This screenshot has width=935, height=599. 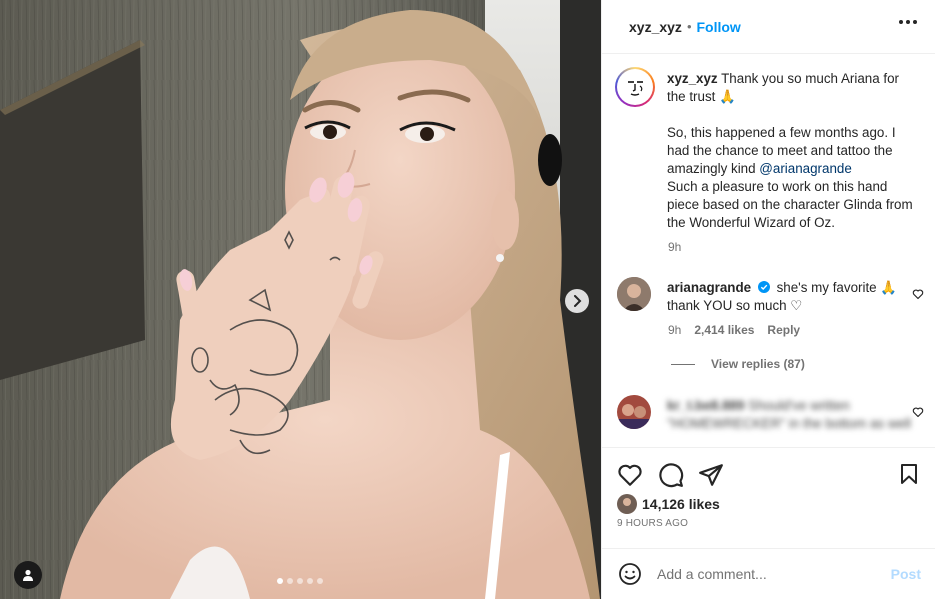 I want to click on more-options-button, so click(x=908, y=22).